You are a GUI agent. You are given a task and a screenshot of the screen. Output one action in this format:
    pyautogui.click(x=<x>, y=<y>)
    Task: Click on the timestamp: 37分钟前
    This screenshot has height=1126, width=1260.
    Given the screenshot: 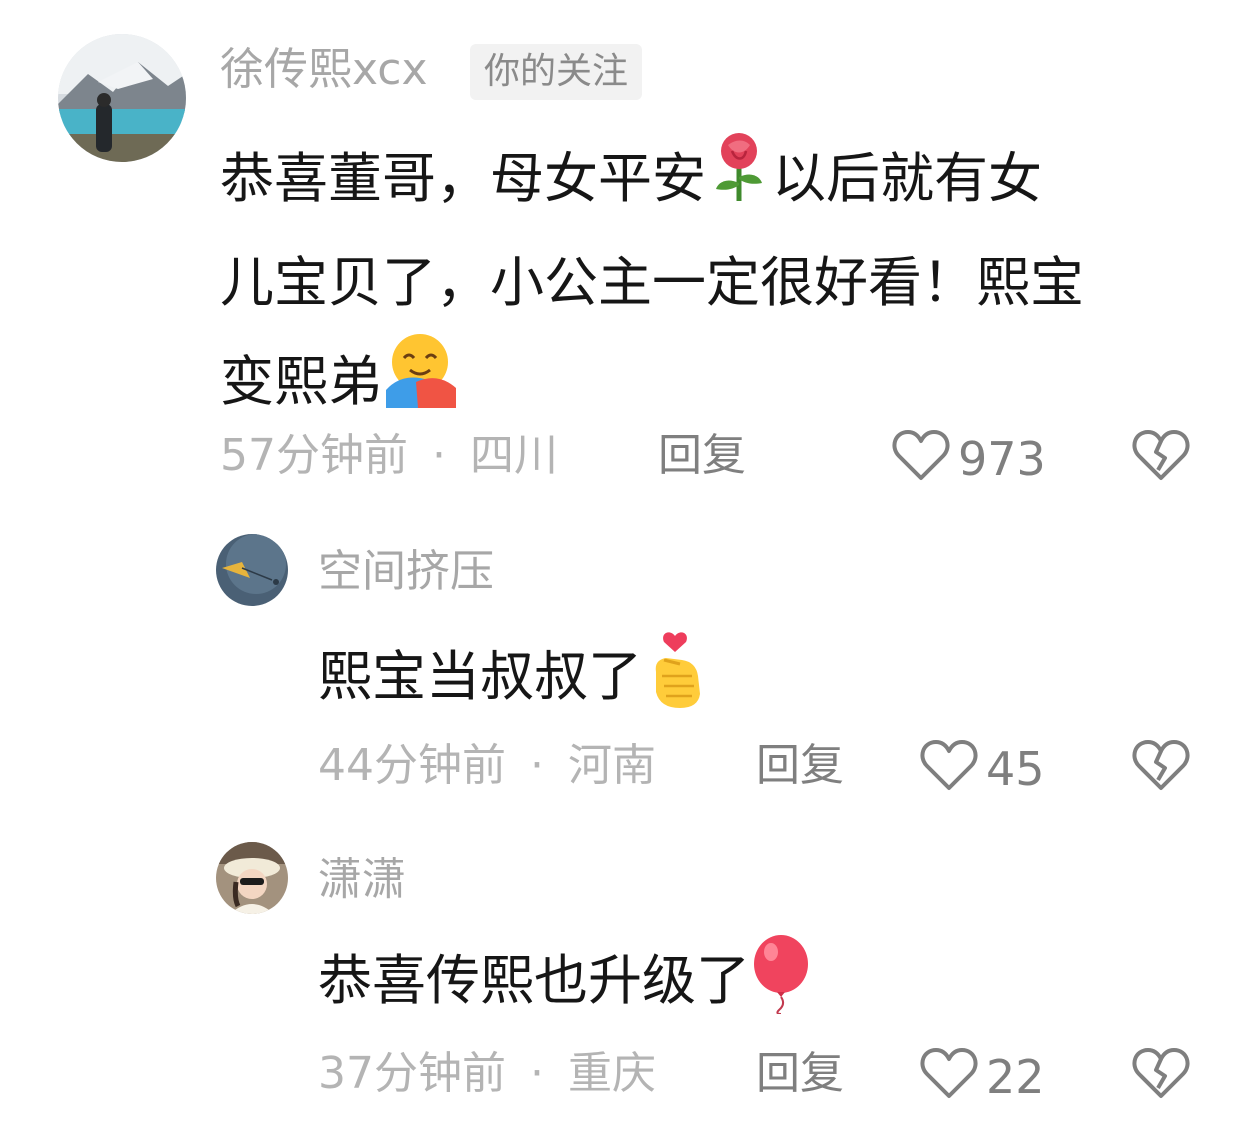 What is the action you would take?
    pyautogui.click(x=412, y=1073)
    